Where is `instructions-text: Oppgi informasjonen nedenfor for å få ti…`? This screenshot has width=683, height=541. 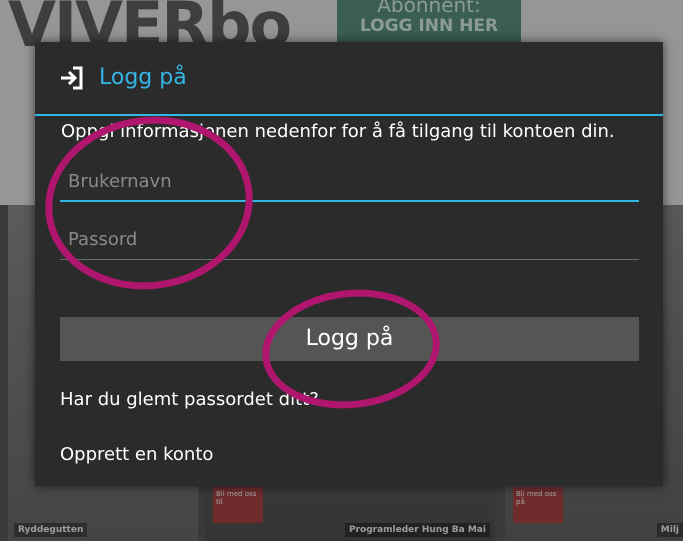
instructions-text: Oppgi informasjonen nedenfor for å få ti… is located at coordinates (338, 131).